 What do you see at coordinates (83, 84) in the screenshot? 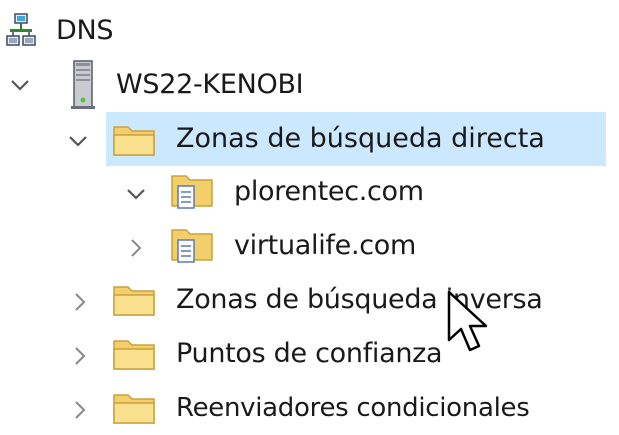
I see `server-tower-icon` at bounding box center [83, 84].